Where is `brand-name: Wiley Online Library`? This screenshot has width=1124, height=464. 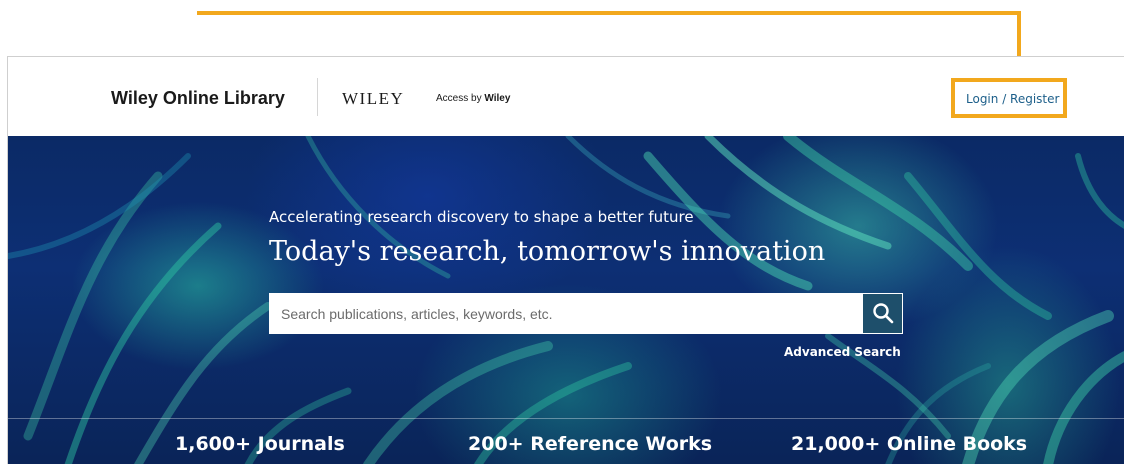 brand-name: Wiley Online Library is located at coordinates (198, 98).